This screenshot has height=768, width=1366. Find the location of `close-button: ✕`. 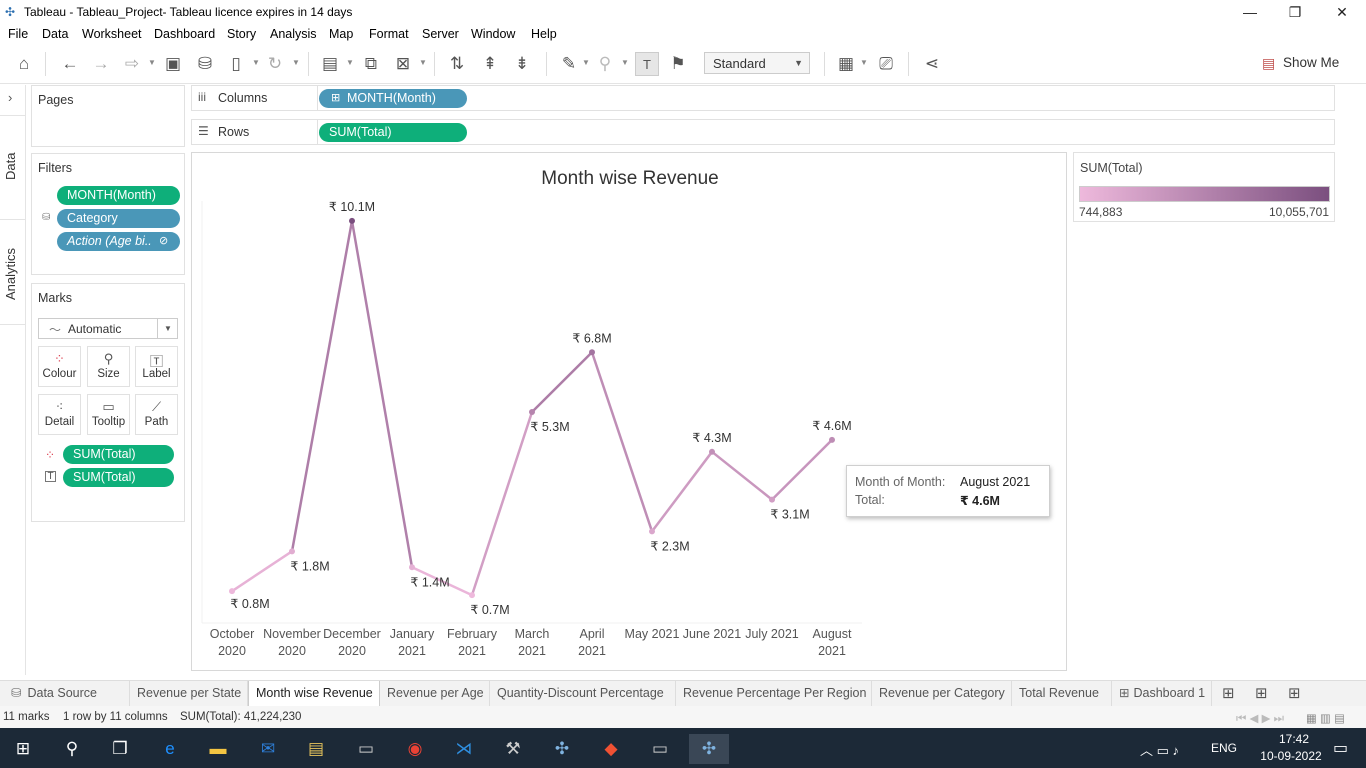

close-button: ✕ is located at coordinates (1342, 12).